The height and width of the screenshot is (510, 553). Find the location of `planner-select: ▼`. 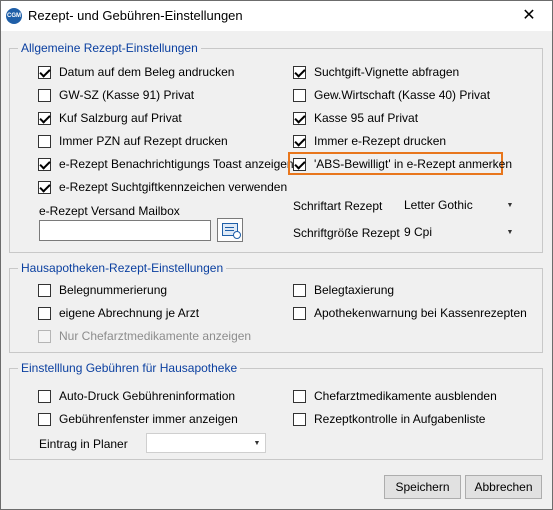

planner-select: ▼ is located at coordinates (206, 443).